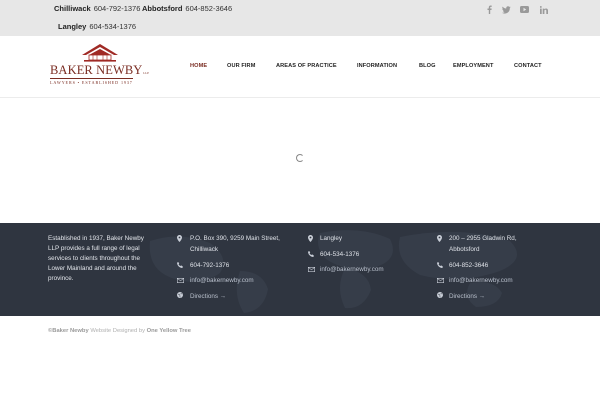 The height and width of the screenshot is (400, 600). What do you see at coordinates (300, 158) in the screenshot?
I see `loading-spinner-icon` at bounding box center [300, 158].